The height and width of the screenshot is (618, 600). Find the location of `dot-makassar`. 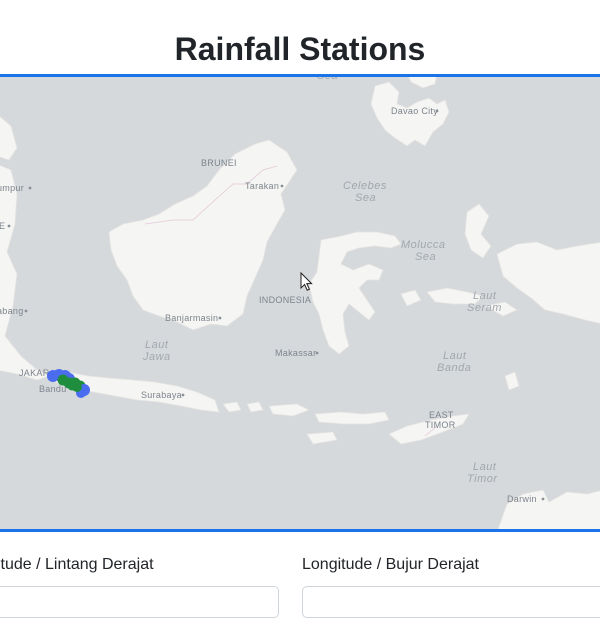

dot-makassar is located at coordinates (317, 353).